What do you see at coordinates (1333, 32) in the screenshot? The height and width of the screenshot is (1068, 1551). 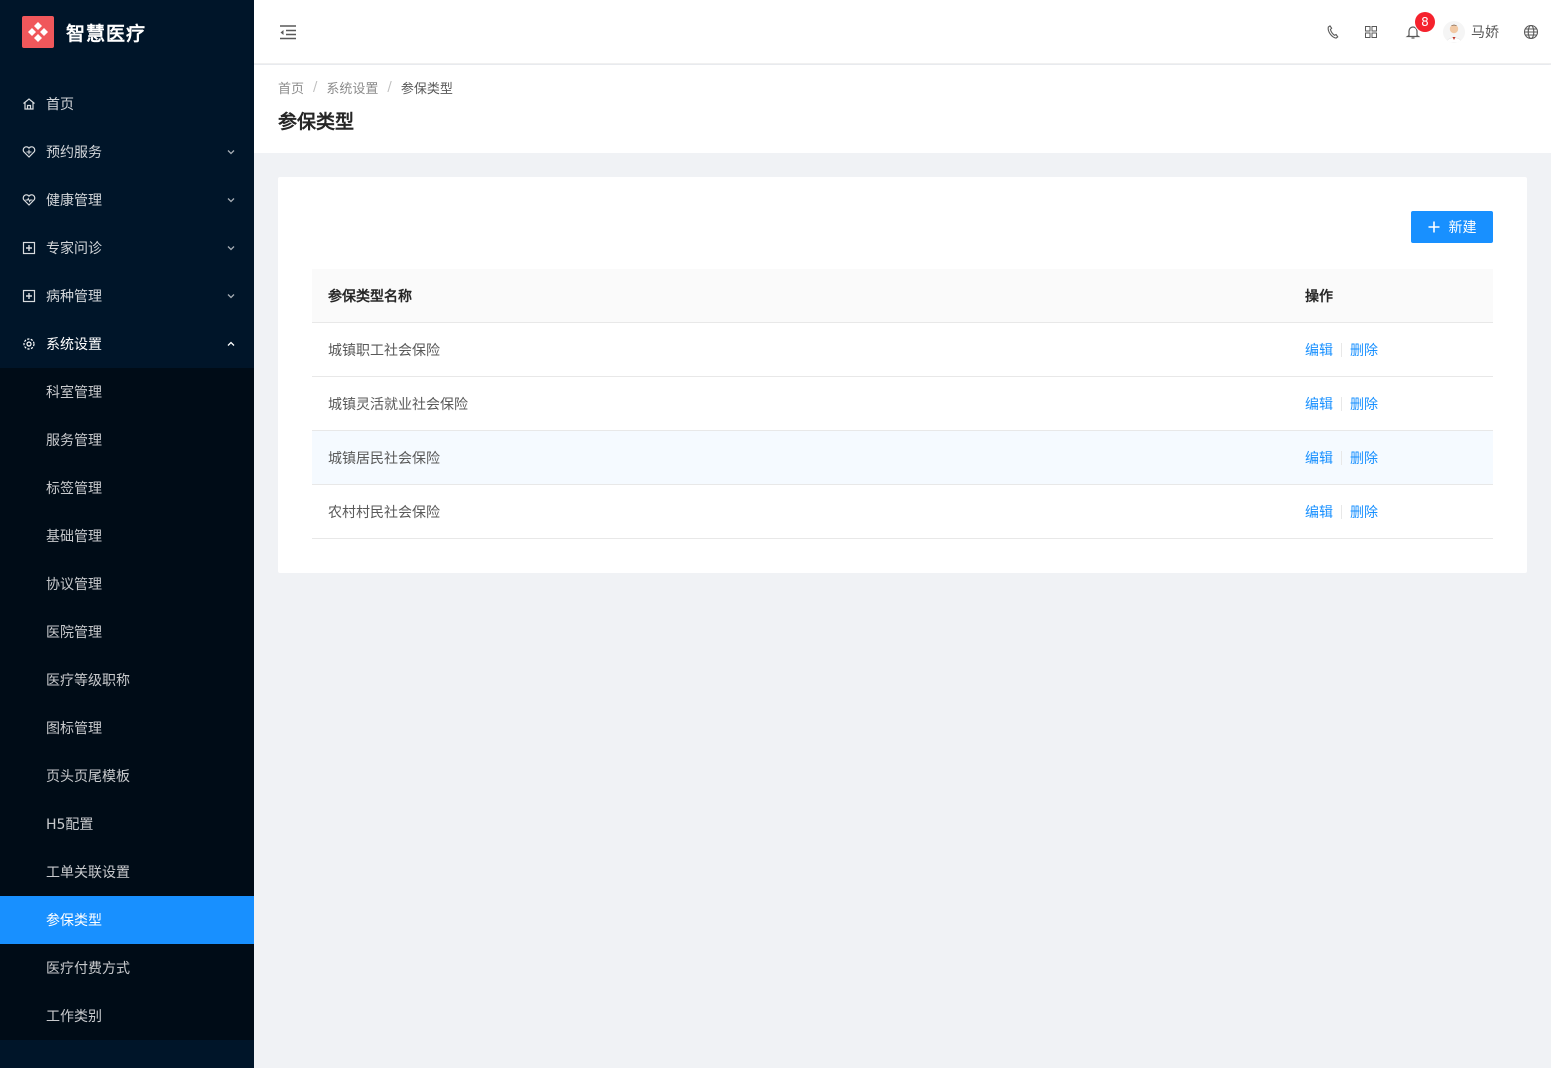 I see `phone-icon` at bounding box center [1333, 32].